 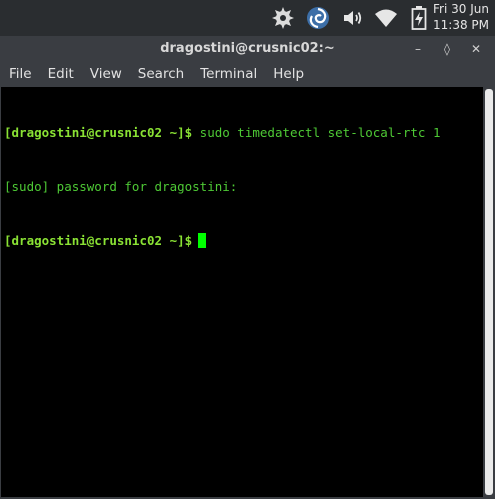 What do you see at coordinates (202, 240) in the screenshot?
I see `terminal-cursor` at bounding box center [202, 240].